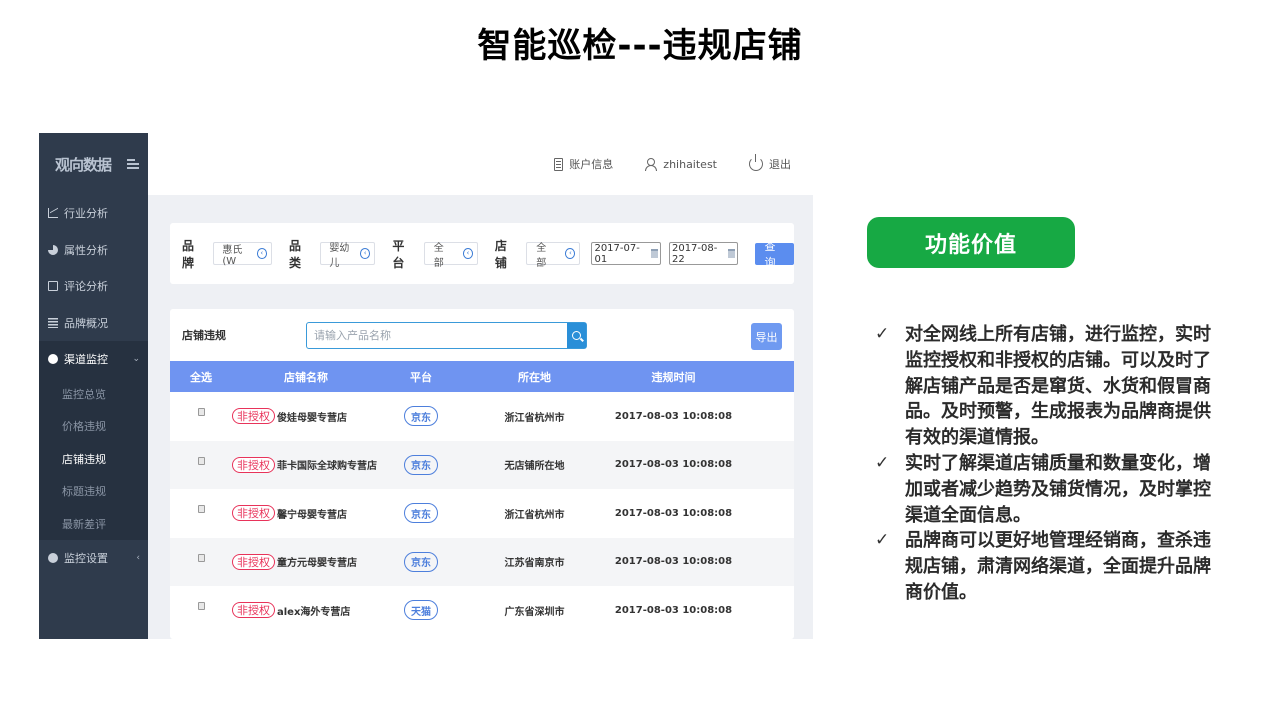 Image resolution: width=1280 pixels, height=720 pixels. Describe the element at coordinates (133, 164) in the screenshot. I see `menu-toggle-icon` at that location.